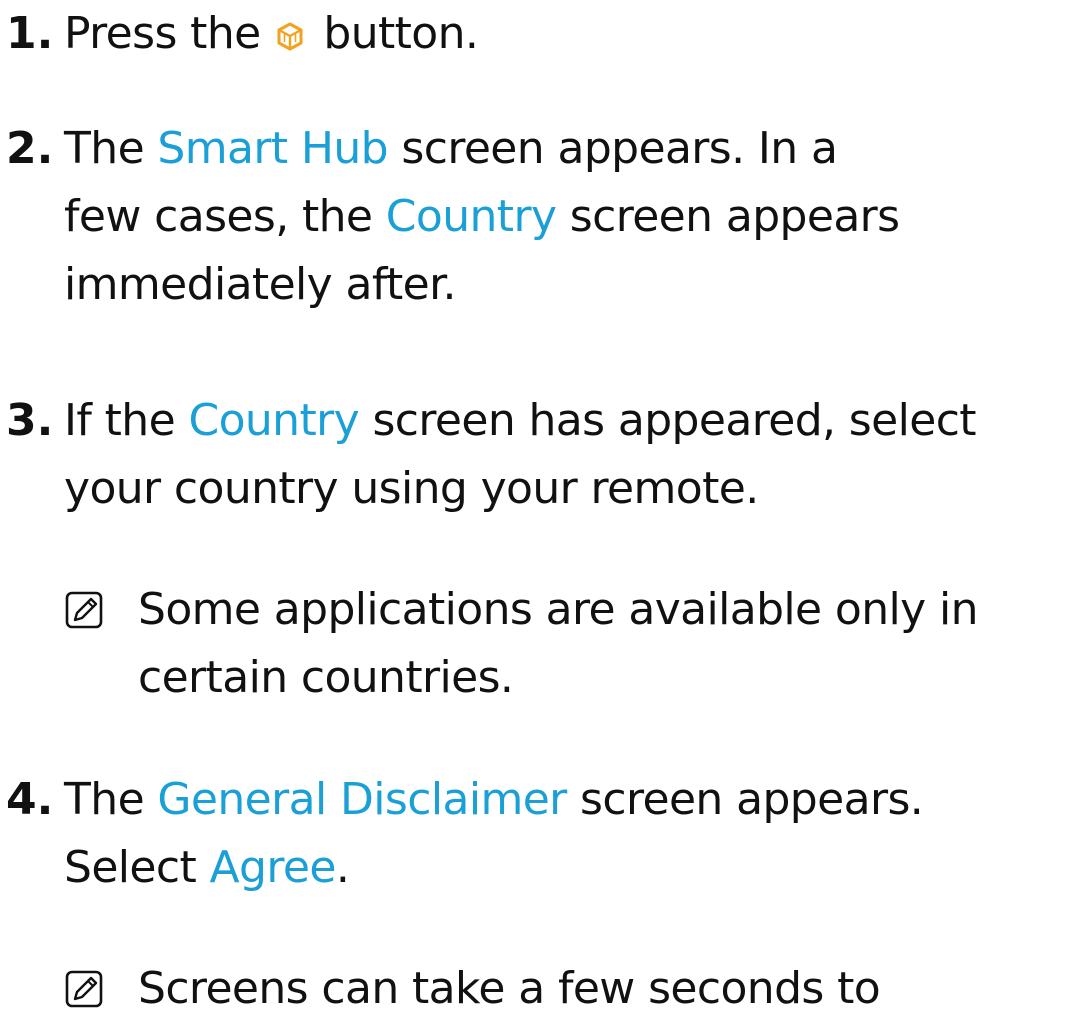 This screenshot has height=1023, width=1077. Describe the element at coordinates (225, 216) in the screenshot. I see `step-text-segment: few cases, the` at that location.